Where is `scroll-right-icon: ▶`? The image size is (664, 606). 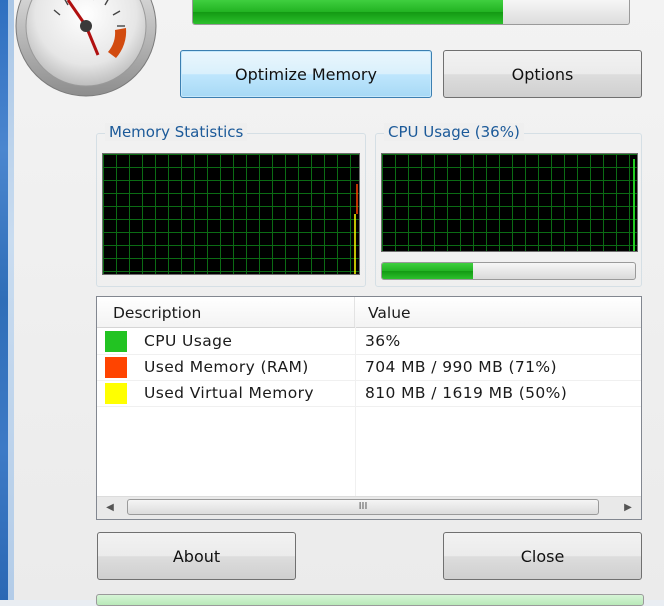
scroll-right-icon: ▶ is located at coordinates (628, 508).